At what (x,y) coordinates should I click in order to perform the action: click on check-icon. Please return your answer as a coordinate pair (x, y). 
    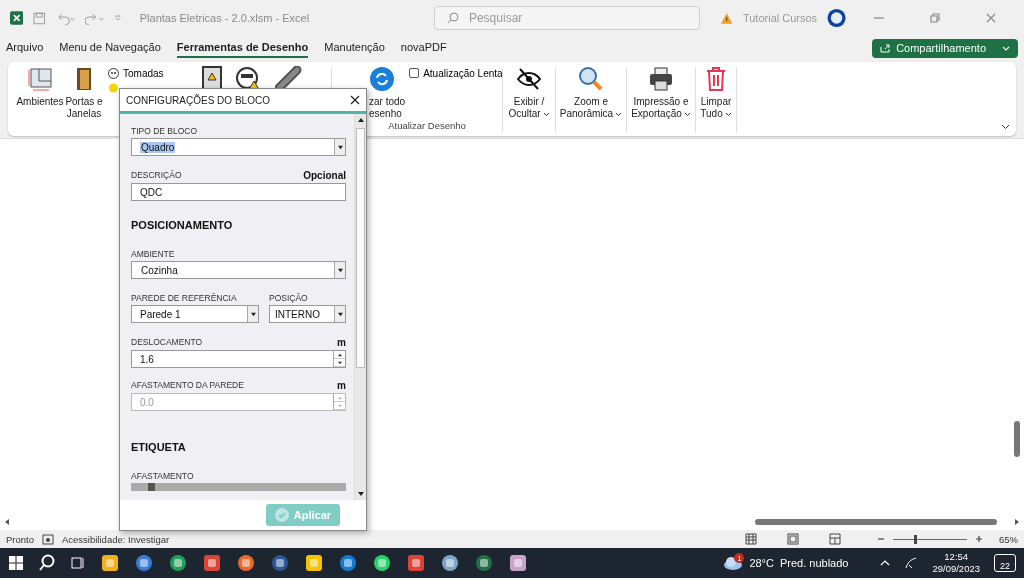
    Looking at the image, I should click on (281, 515).